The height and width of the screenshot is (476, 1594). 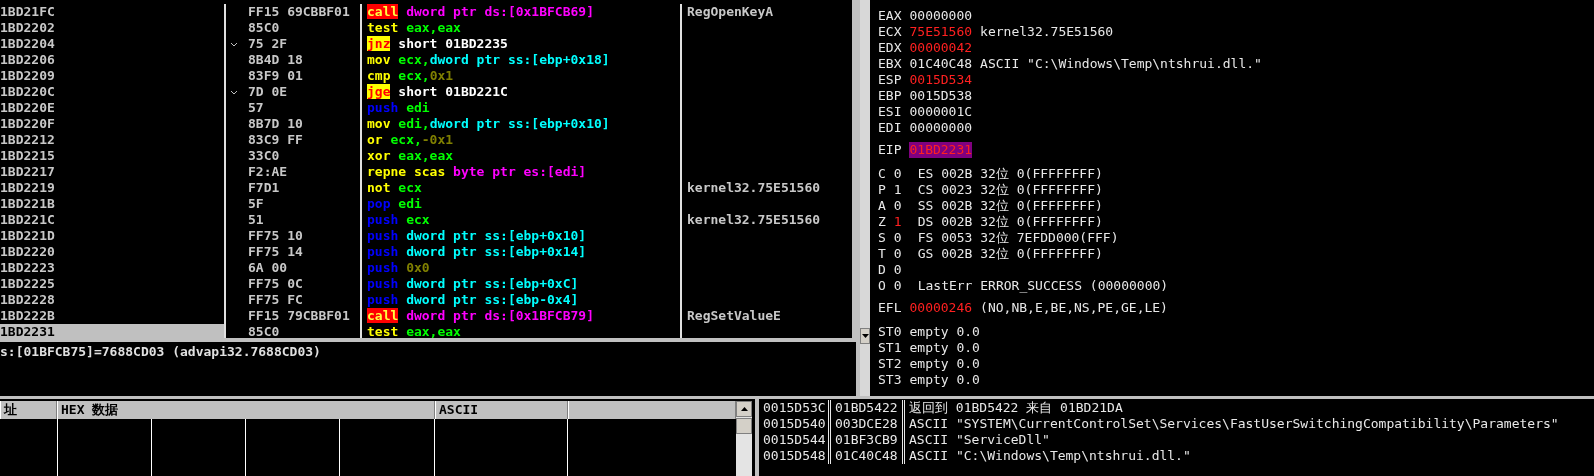 I want to click on hex-cell: F7D1, so click(x=264, y=188).